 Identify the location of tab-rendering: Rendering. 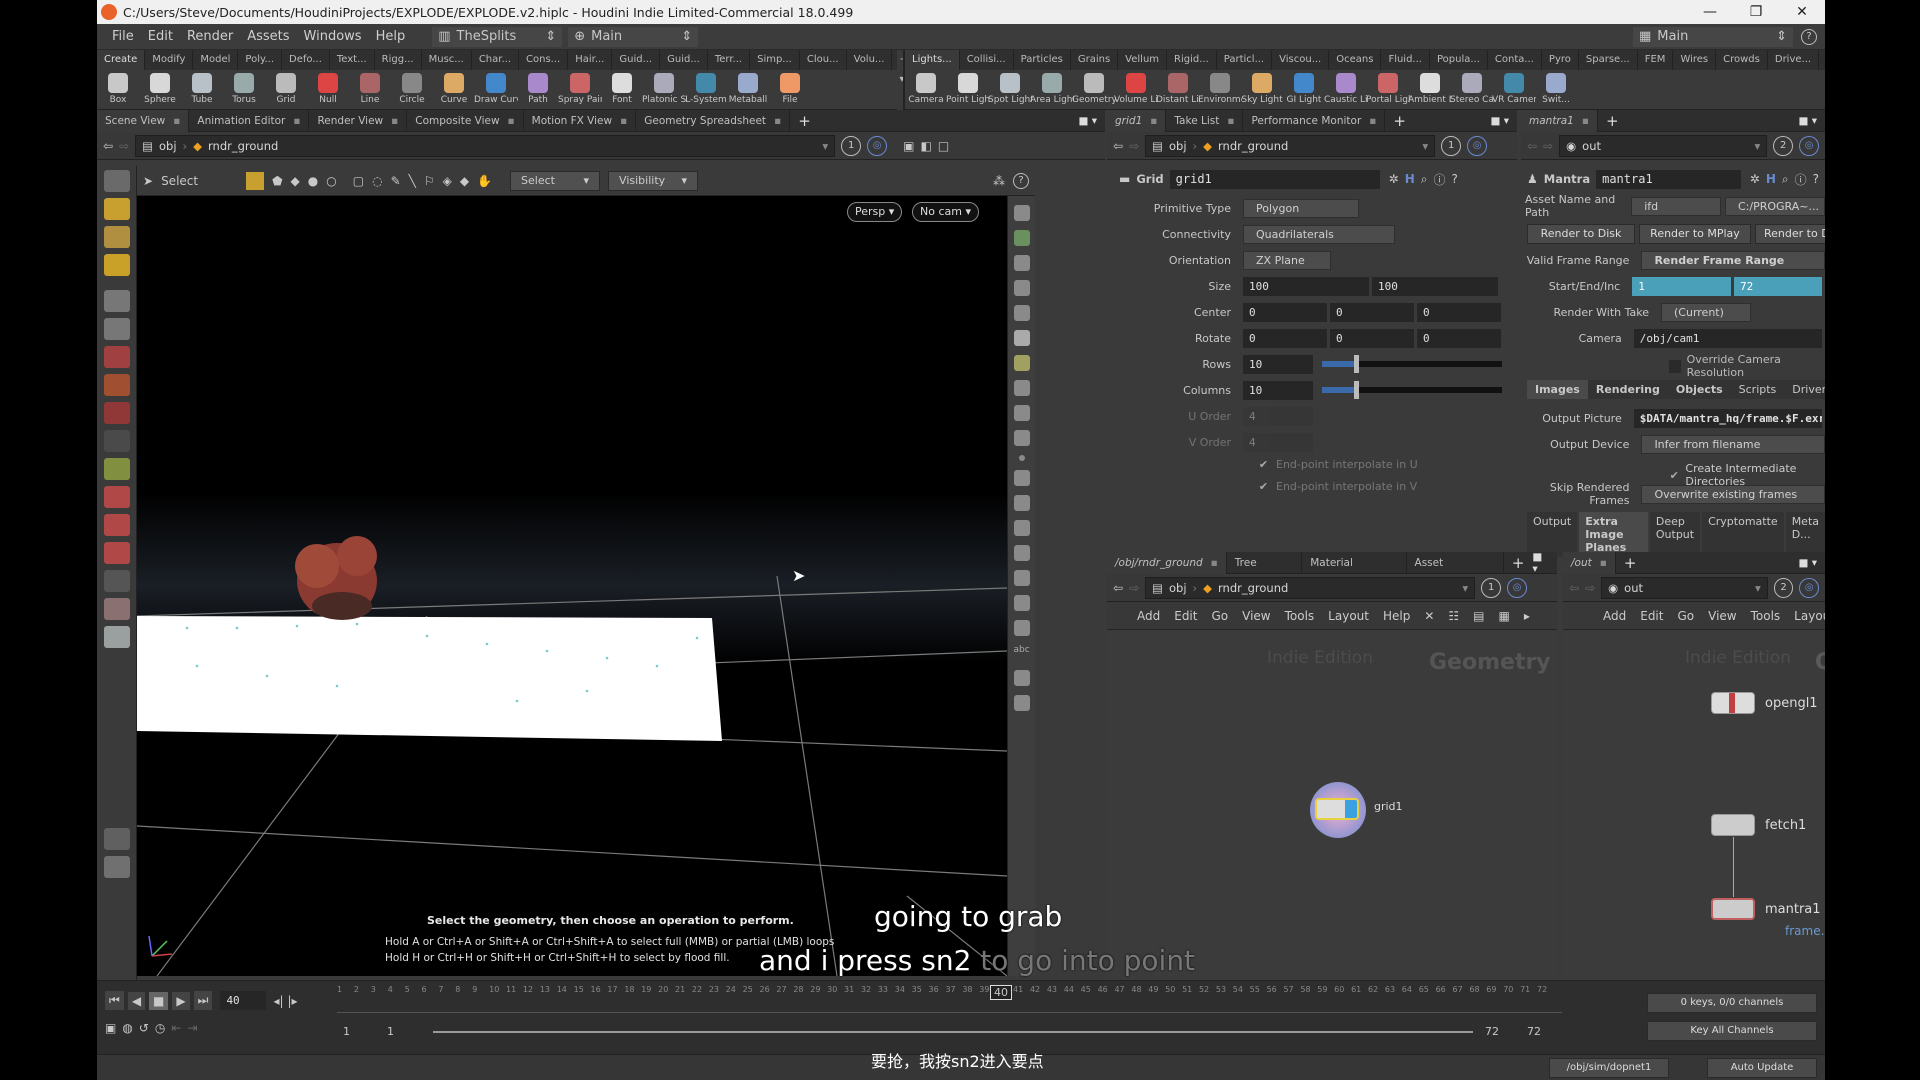
(1627, 389).